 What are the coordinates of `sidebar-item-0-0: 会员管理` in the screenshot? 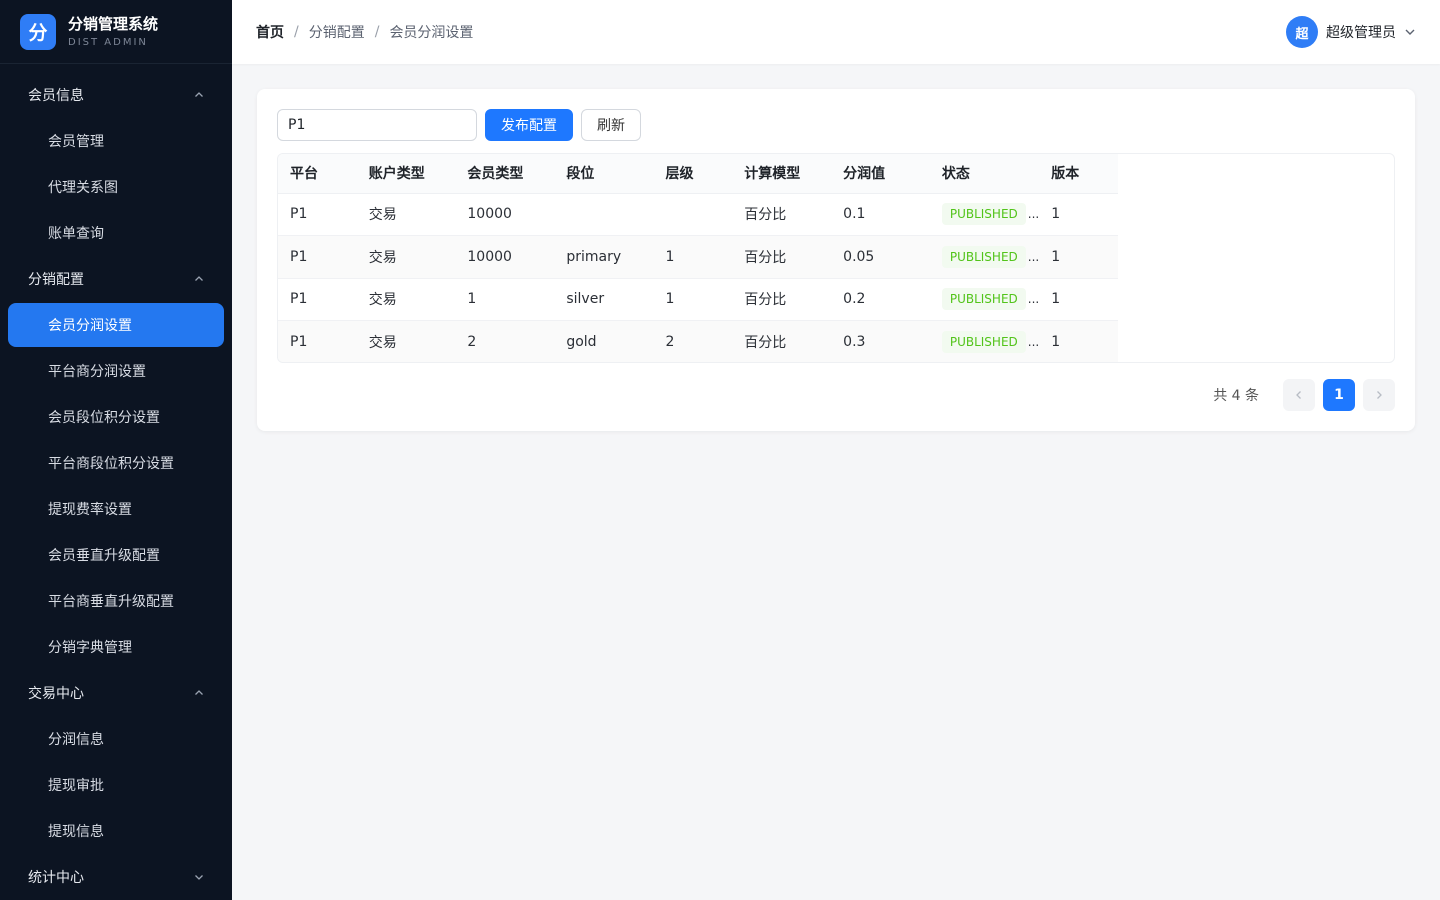 It's located at (116, 141).